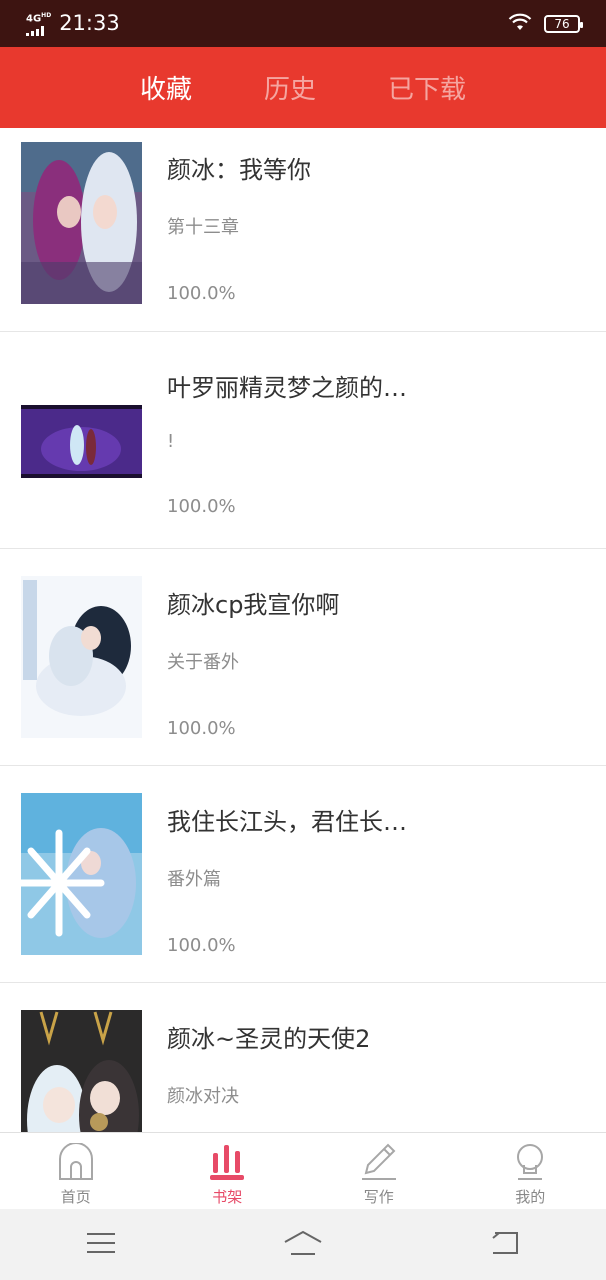  I want to click on status-right: 76, so click(545, 24).